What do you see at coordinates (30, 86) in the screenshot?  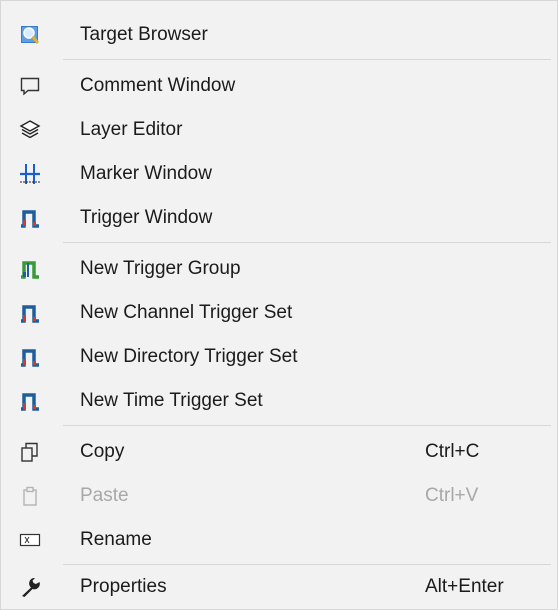 I see `comment-icon` at bounding box center [30, 86].